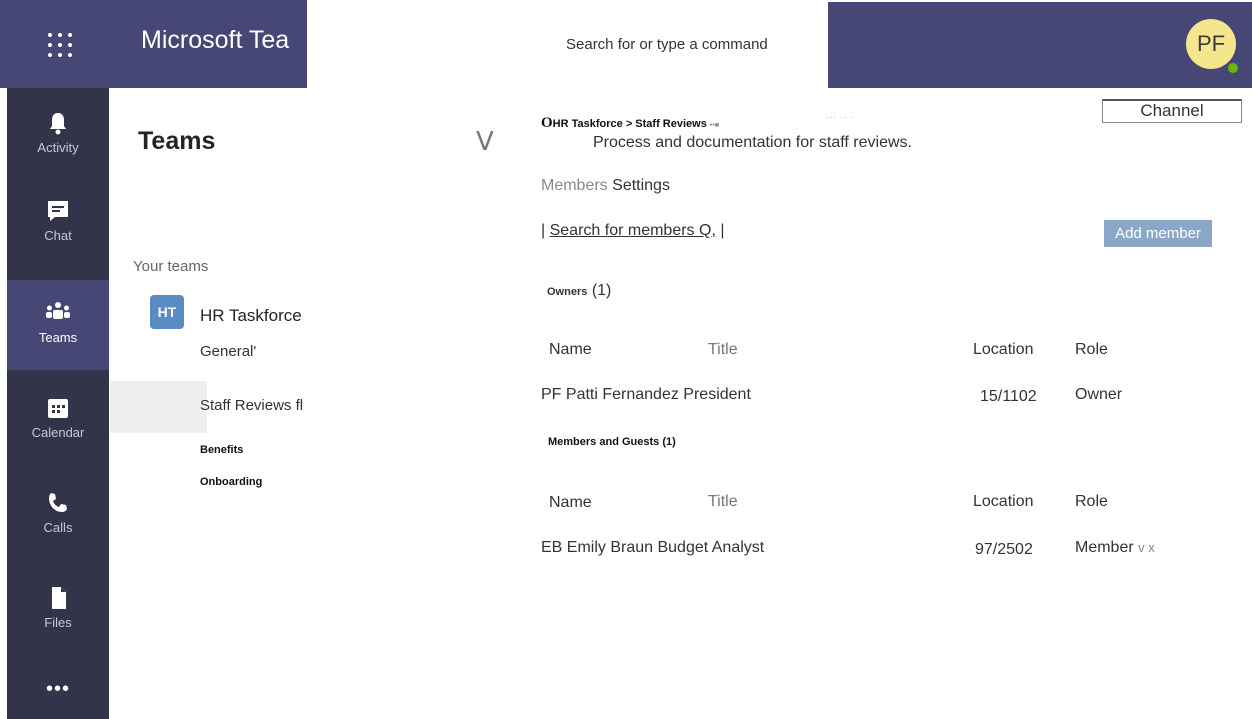 The height and width of the screenshot is (719, 1252). What do you see at coordinates (158, 407) in the screenshot?
I see `selected-channel-highlight` at bounding box center [158, 407].